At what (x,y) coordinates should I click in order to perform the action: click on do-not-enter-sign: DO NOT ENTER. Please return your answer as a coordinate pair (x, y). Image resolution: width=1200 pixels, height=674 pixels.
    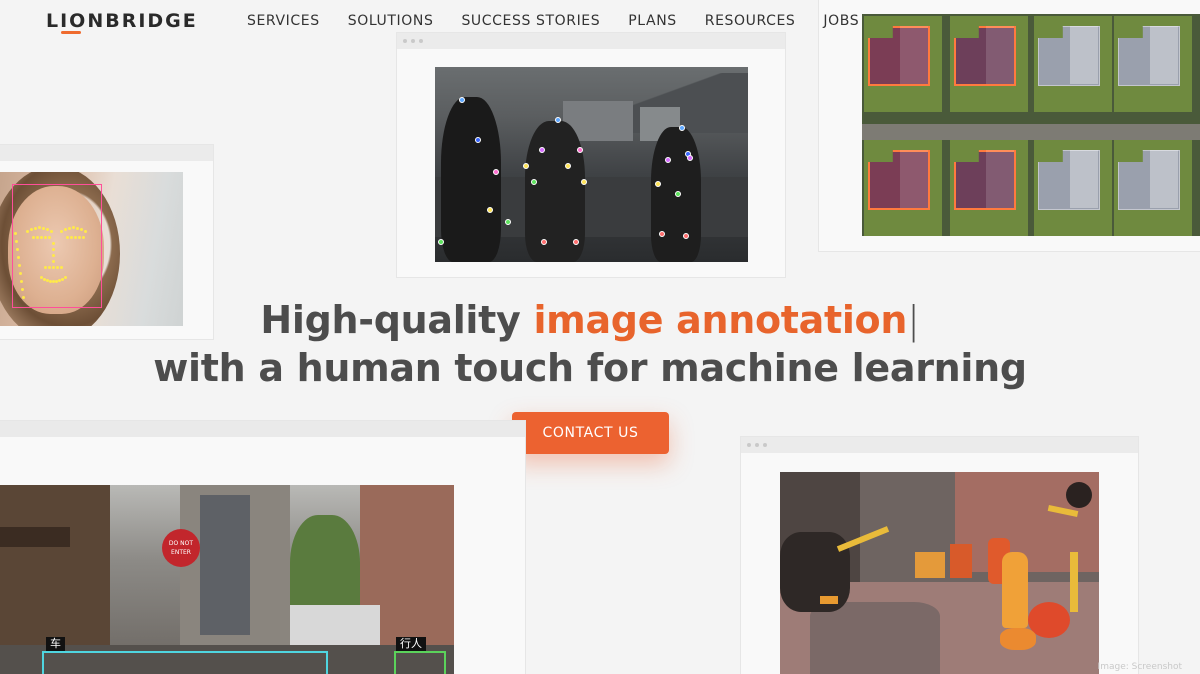
    Looking at the image, I should click on (181, 548).